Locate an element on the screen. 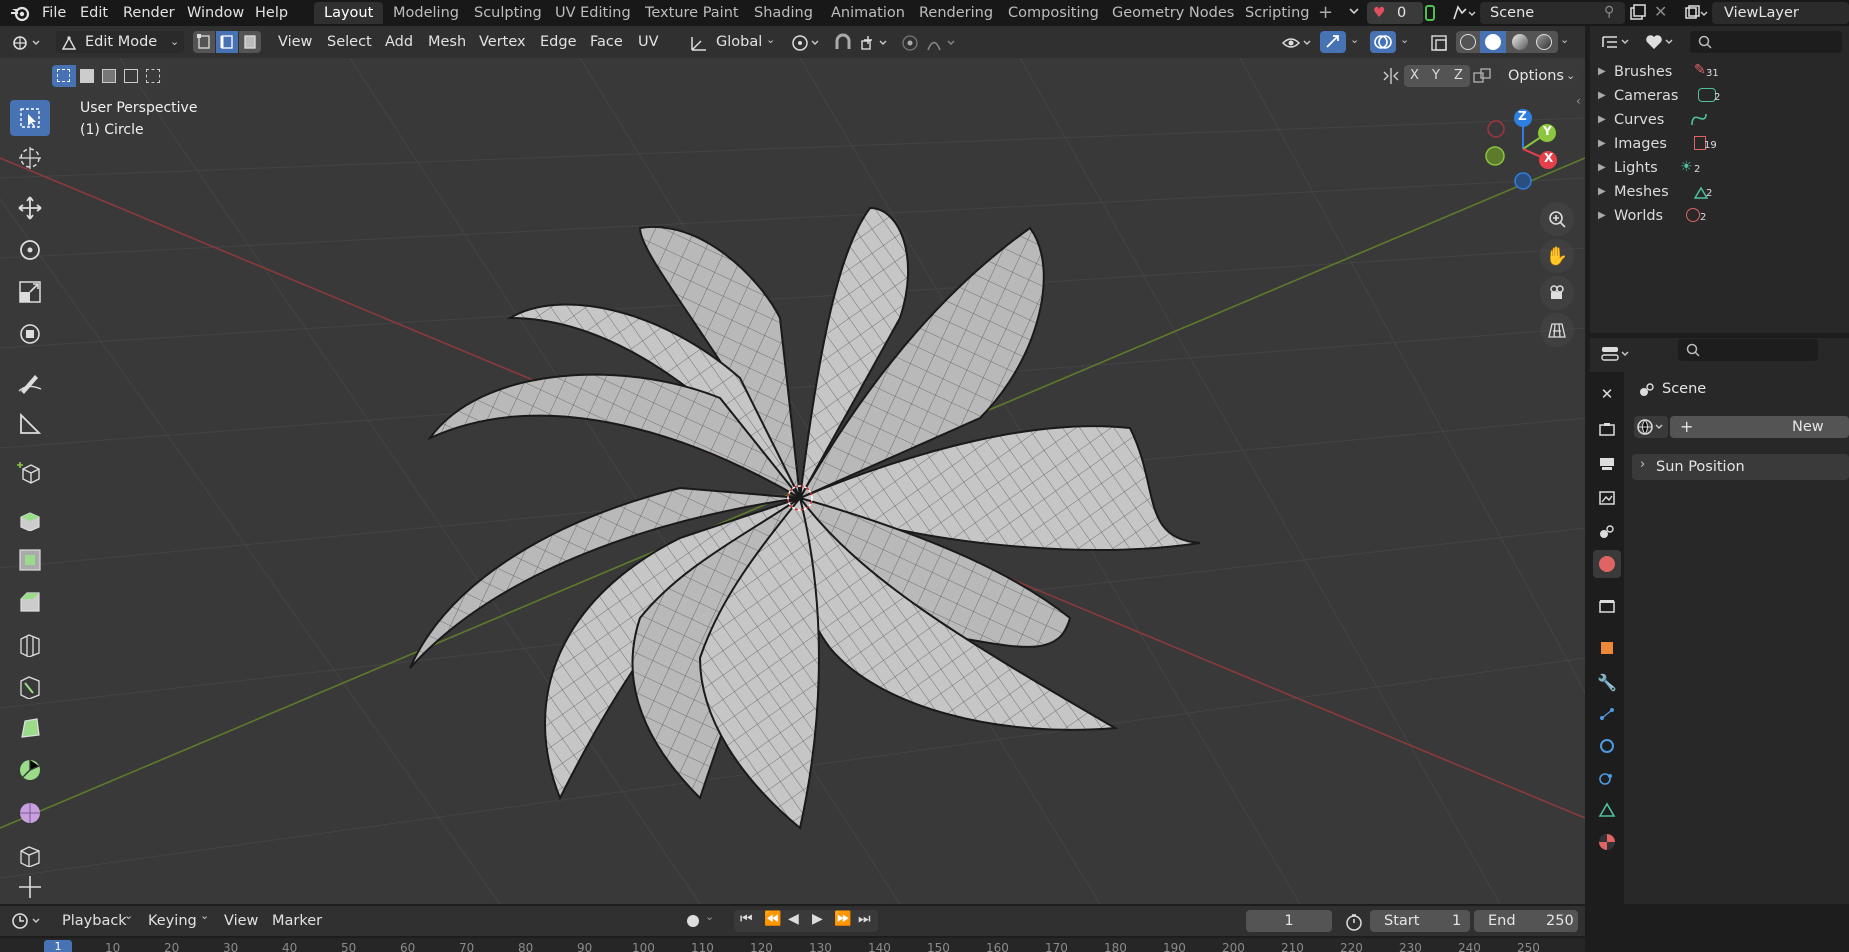 This screenshot has width=1849, height=952. solid-shading-icon is located at coordinates (1493, 42).